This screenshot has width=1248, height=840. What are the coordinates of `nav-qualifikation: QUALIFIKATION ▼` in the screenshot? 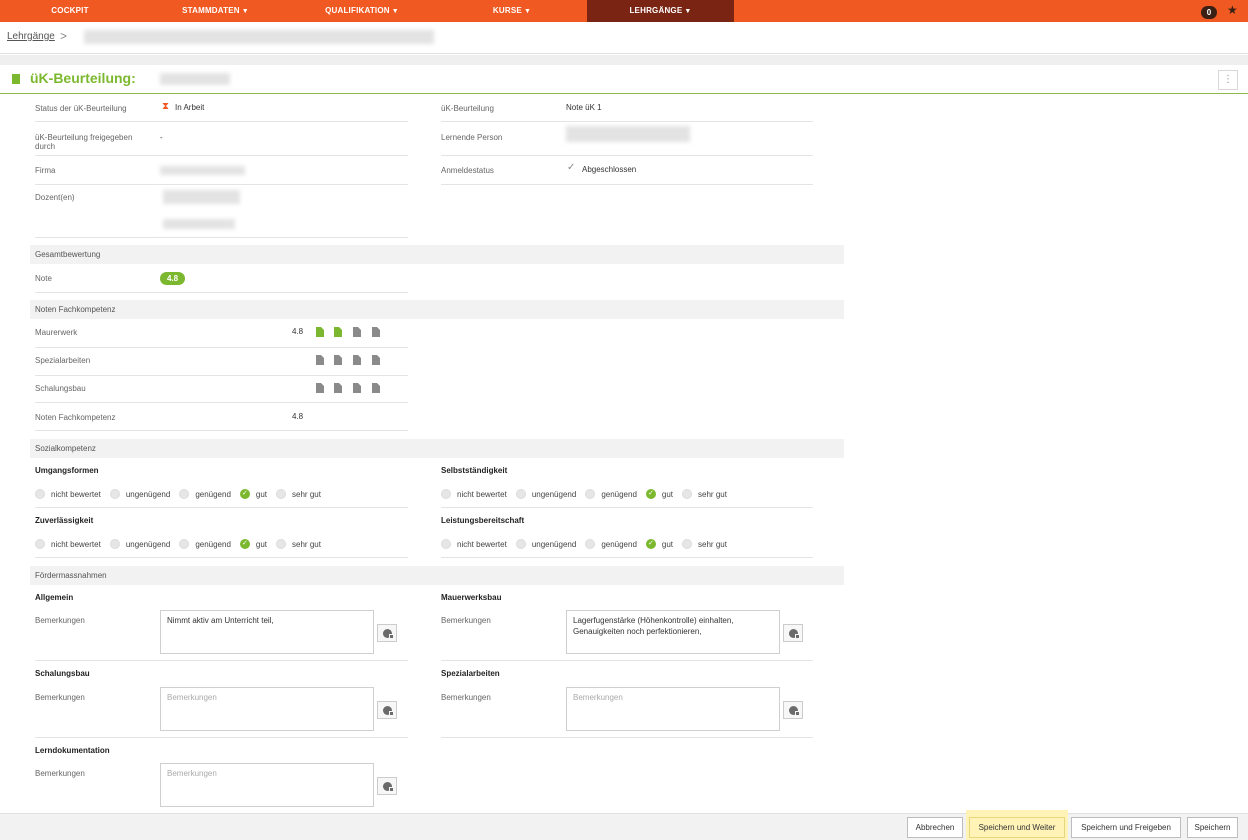 It's located at (362, 11).